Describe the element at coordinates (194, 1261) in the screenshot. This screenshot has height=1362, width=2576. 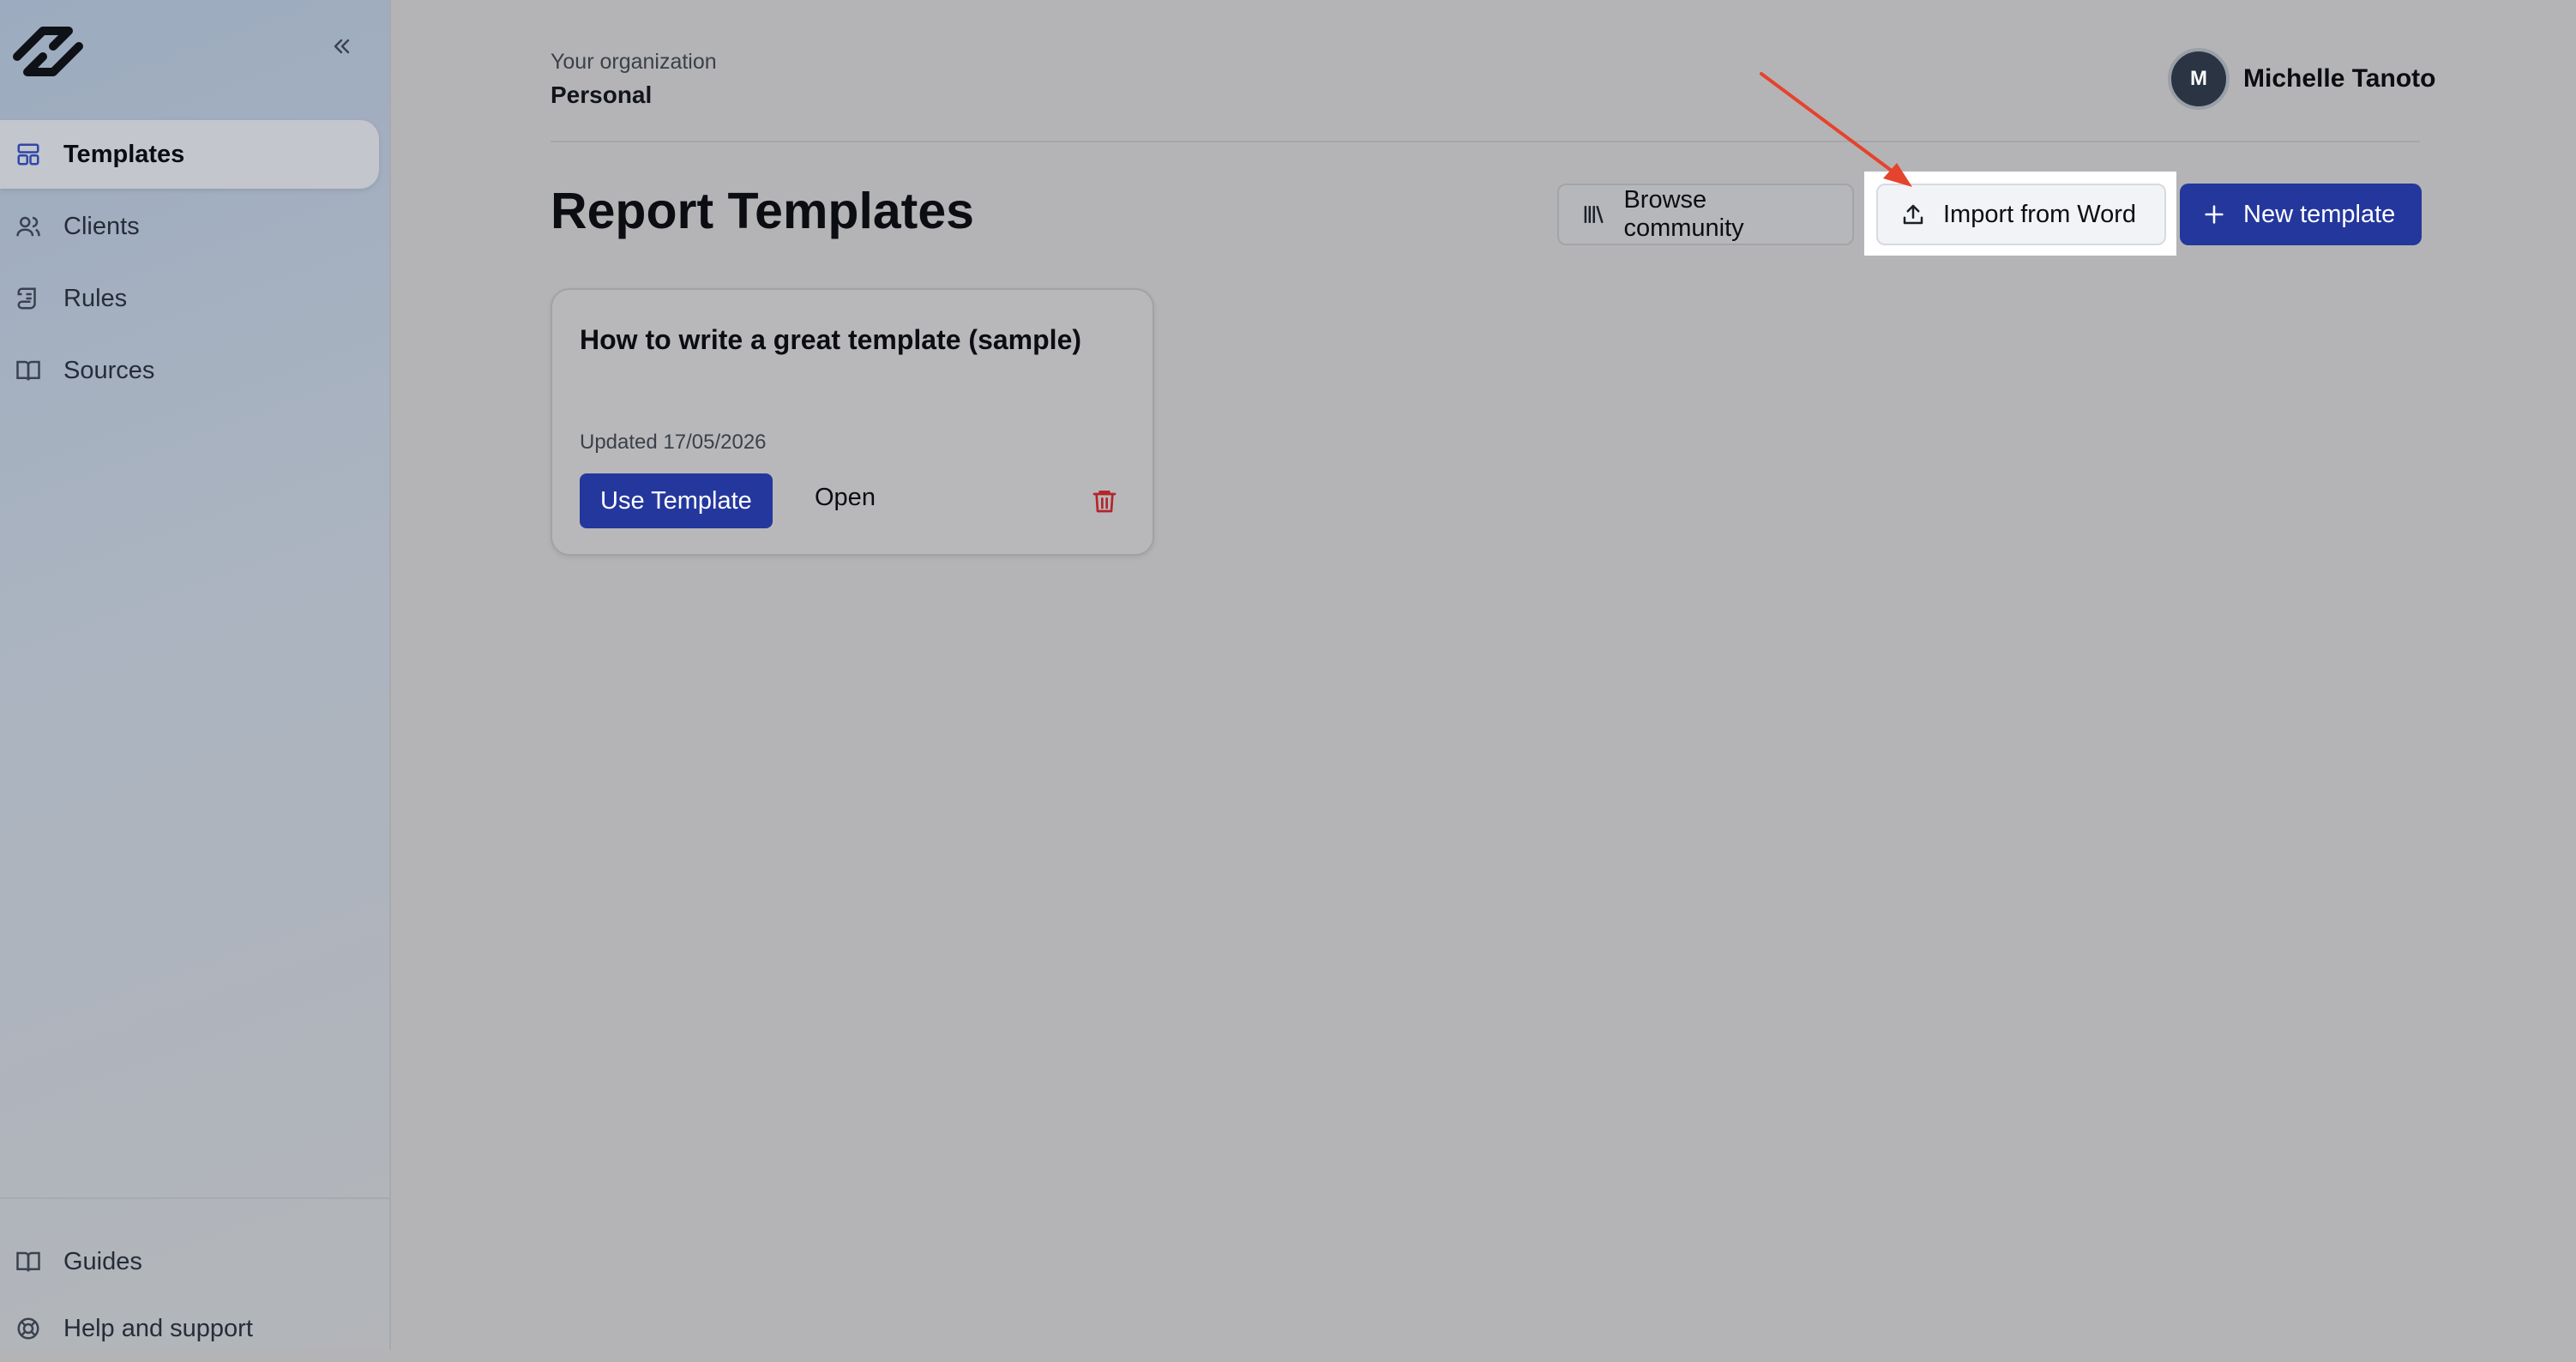
I see `sidebar-item-guides: Guides` at that location.